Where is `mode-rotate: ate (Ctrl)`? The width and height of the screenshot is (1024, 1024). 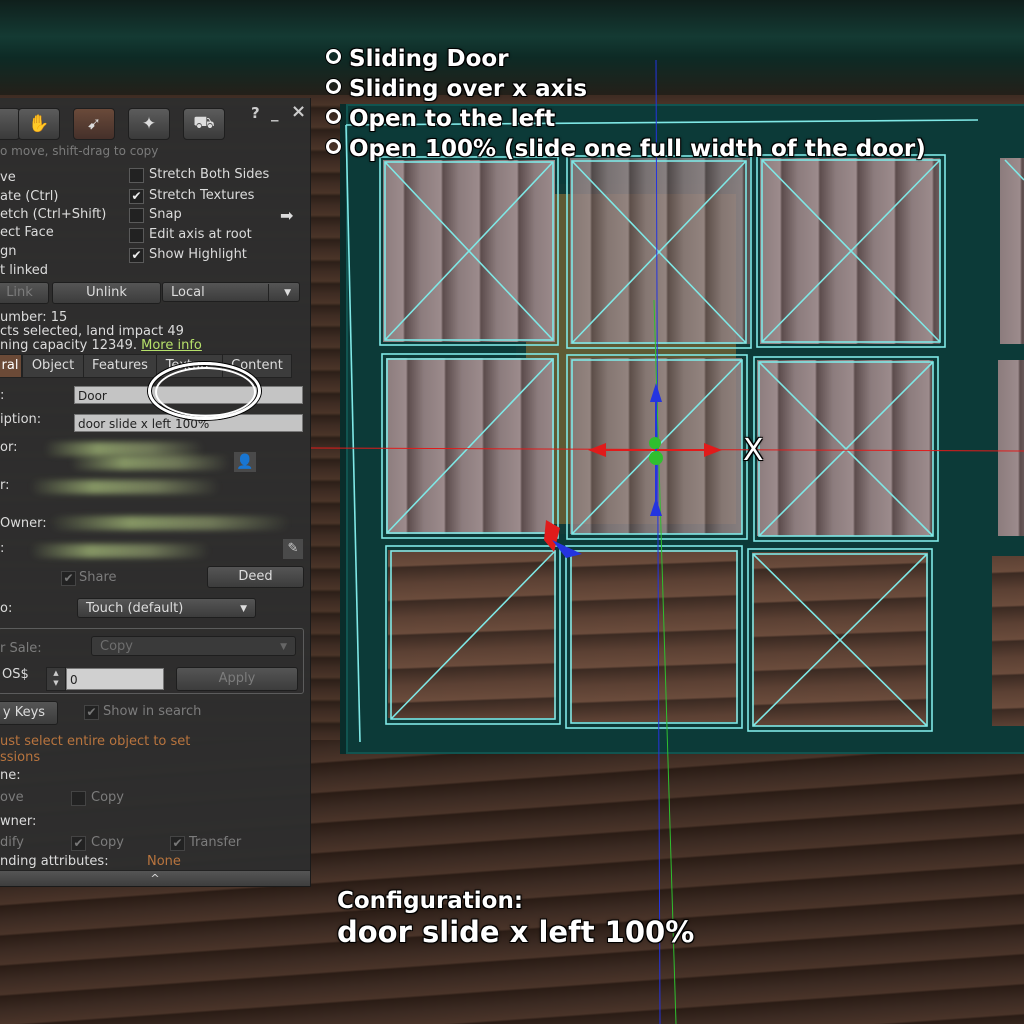 mode-rotate: ate (Ctrl) is located at coordinates (29, 196).